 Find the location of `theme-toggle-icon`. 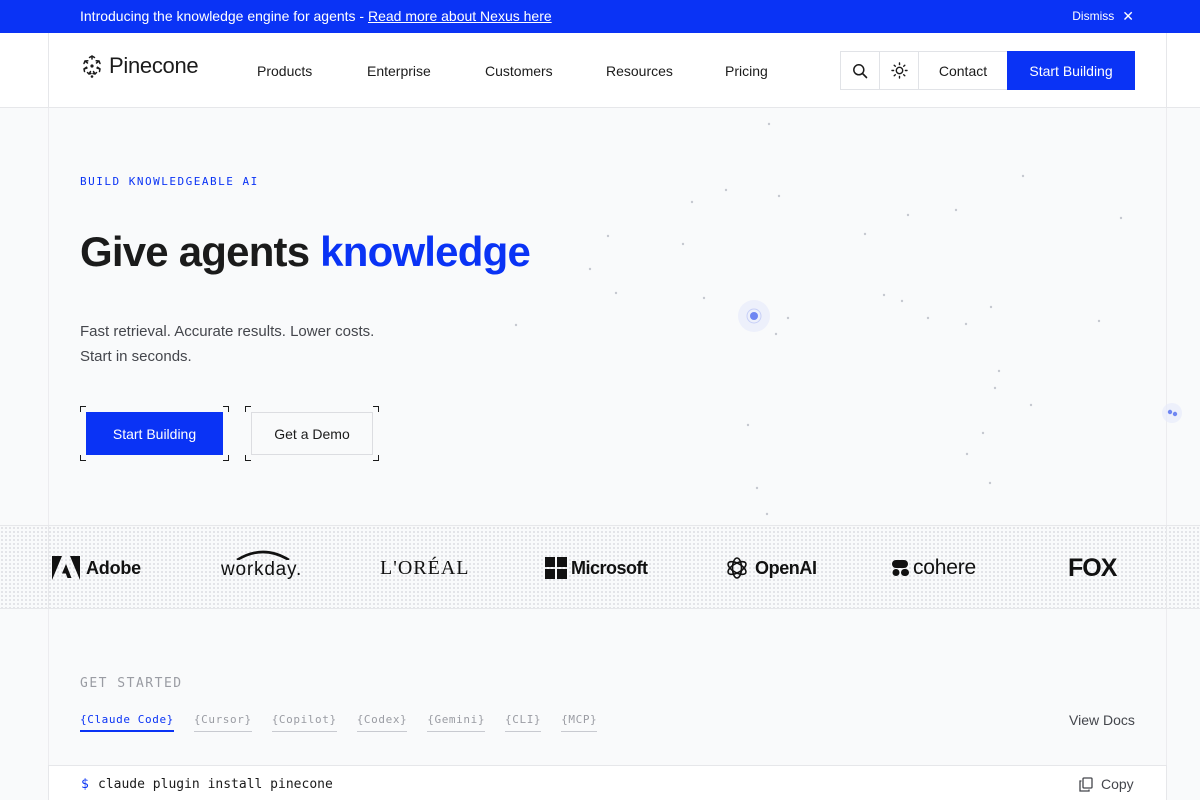

theme-toggle-icon is located at coordinates (899, 70).